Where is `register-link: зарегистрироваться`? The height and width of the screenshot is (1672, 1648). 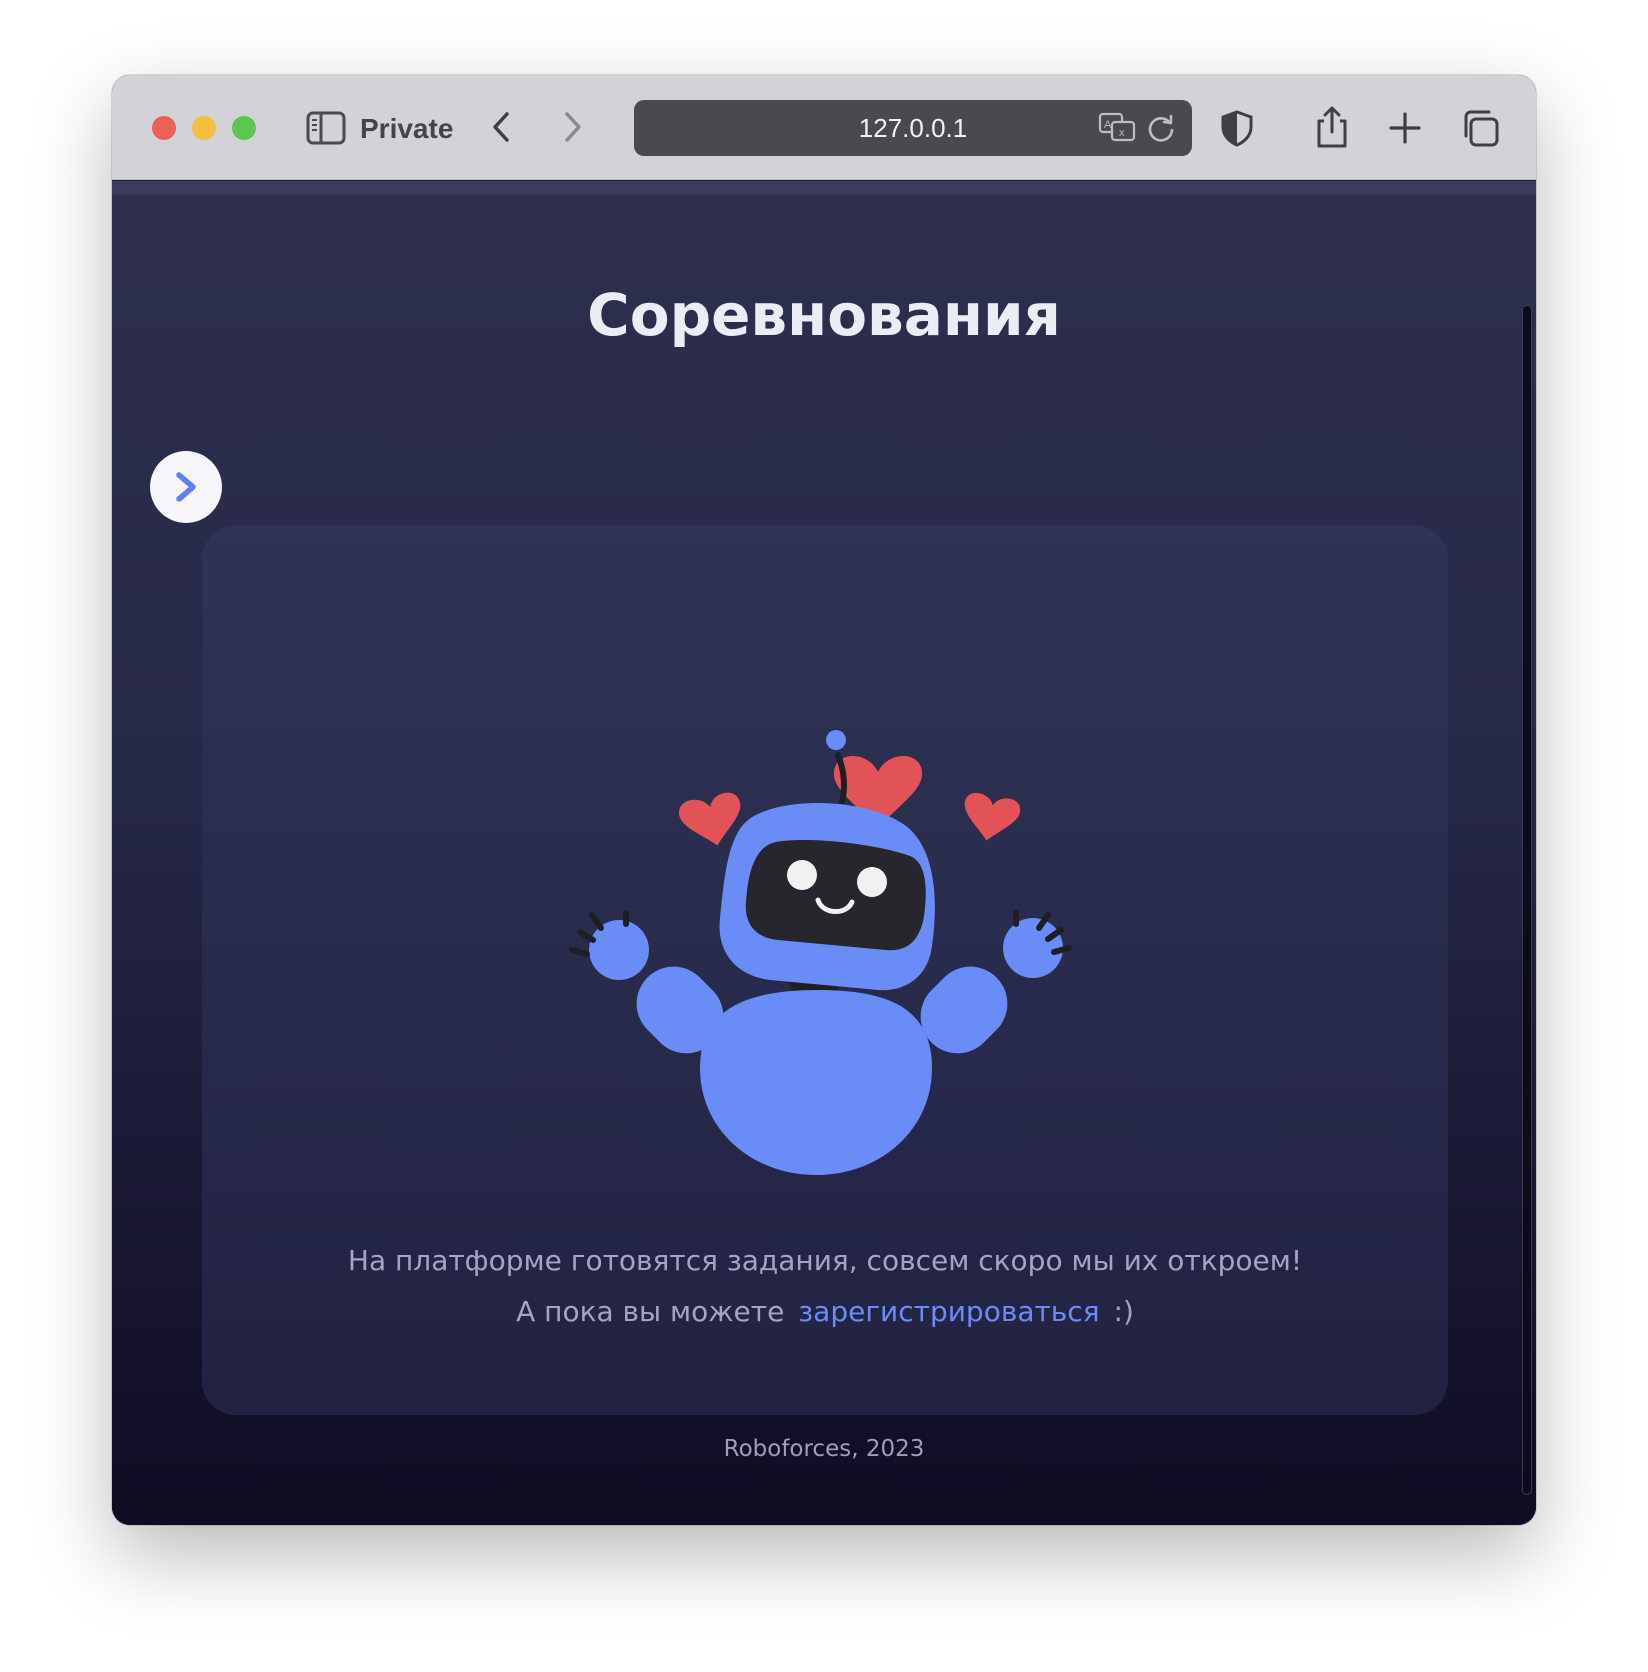
register-link: зарегистрироваться is located at coordinates (948, 1311).